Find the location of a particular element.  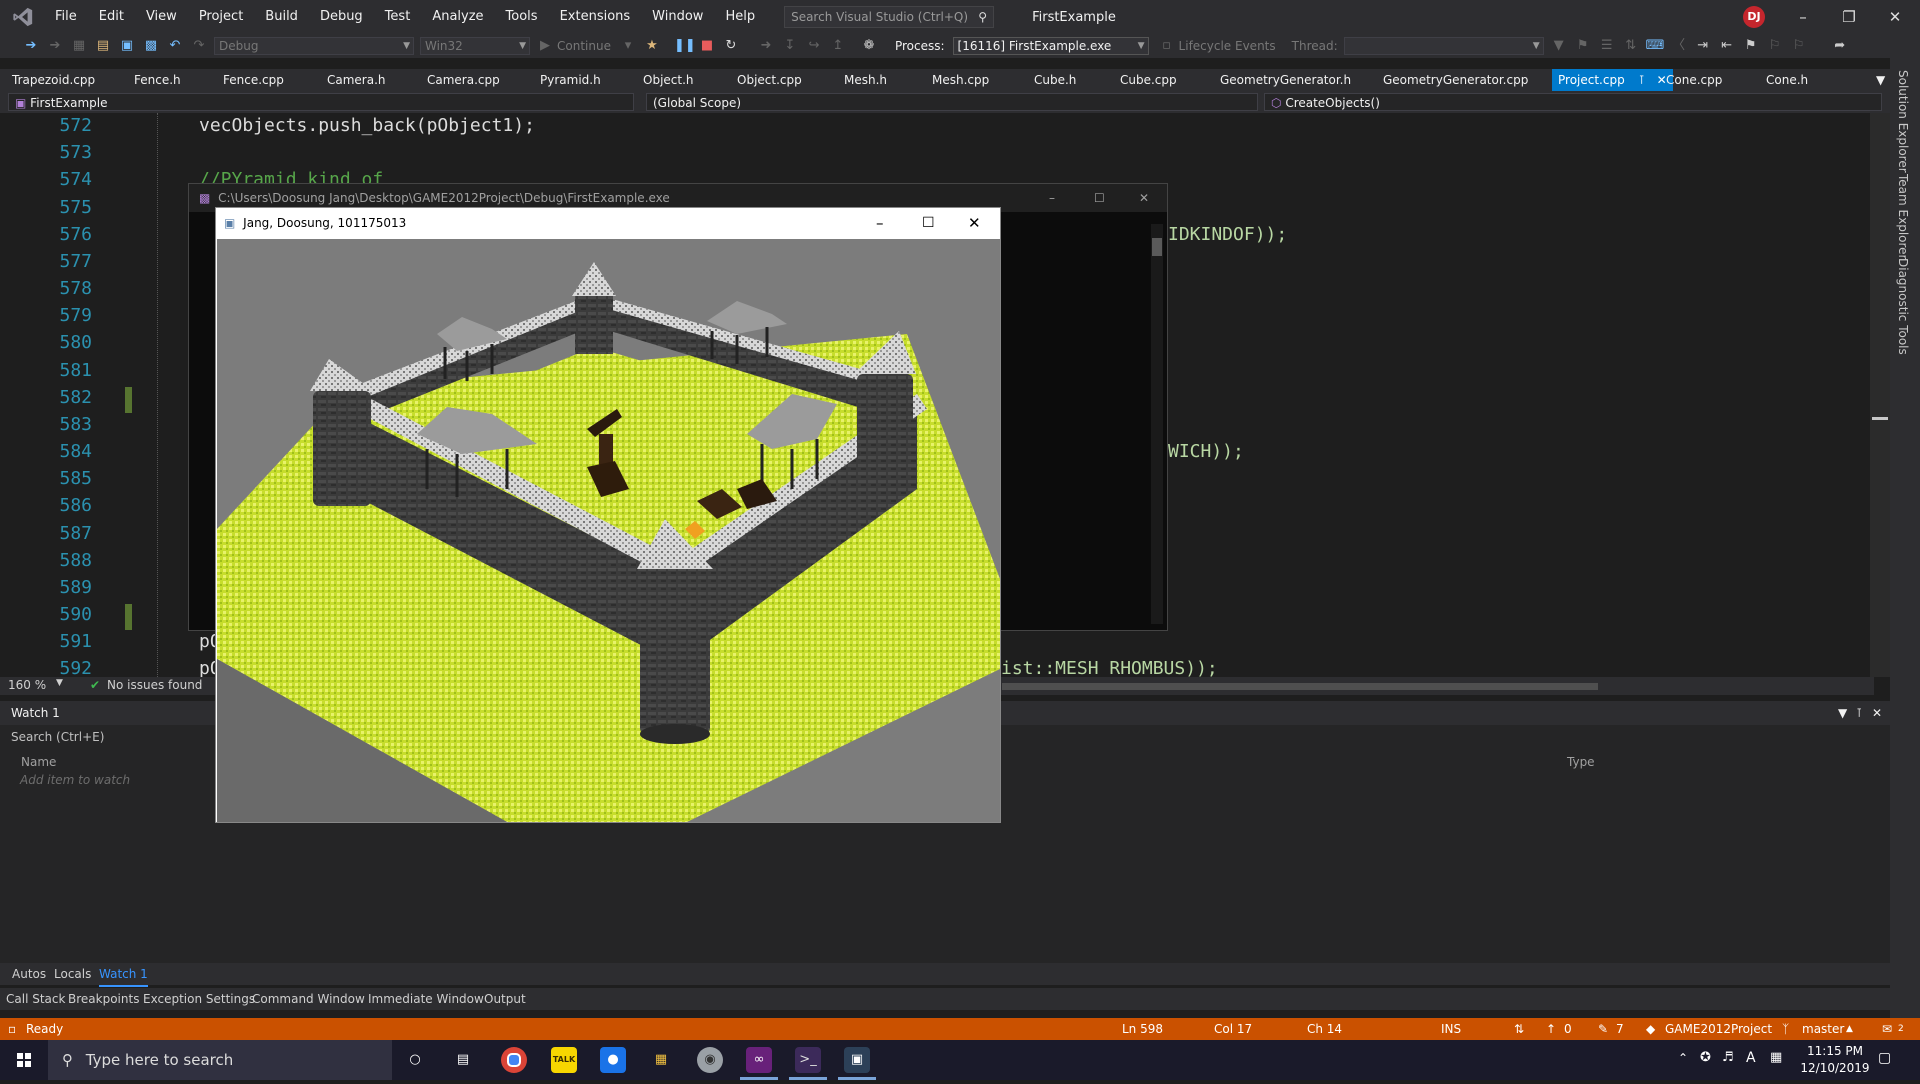

thread-dropdown: ▼ is located at coordinates (1443, 46).